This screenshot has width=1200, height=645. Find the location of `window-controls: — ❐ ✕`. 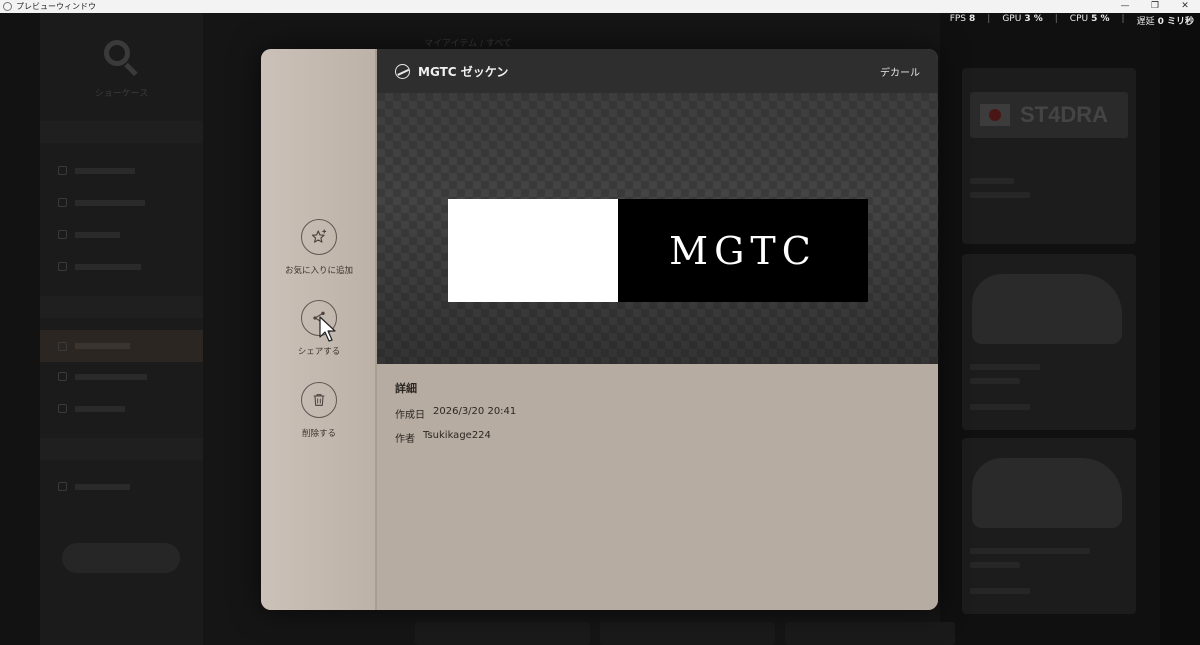

window-controls: — ❐ ✕ is located at coordinates (1155, 6).